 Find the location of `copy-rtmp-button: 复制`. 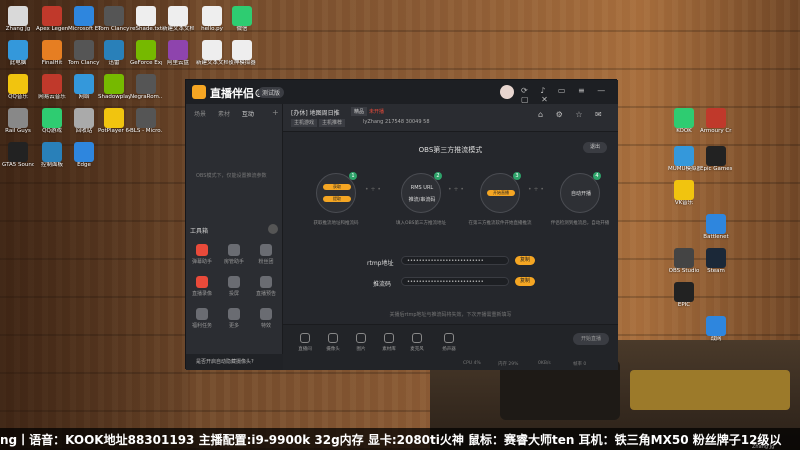

copy-rtmp-button: 复制 is located at coordinates (525, 260).